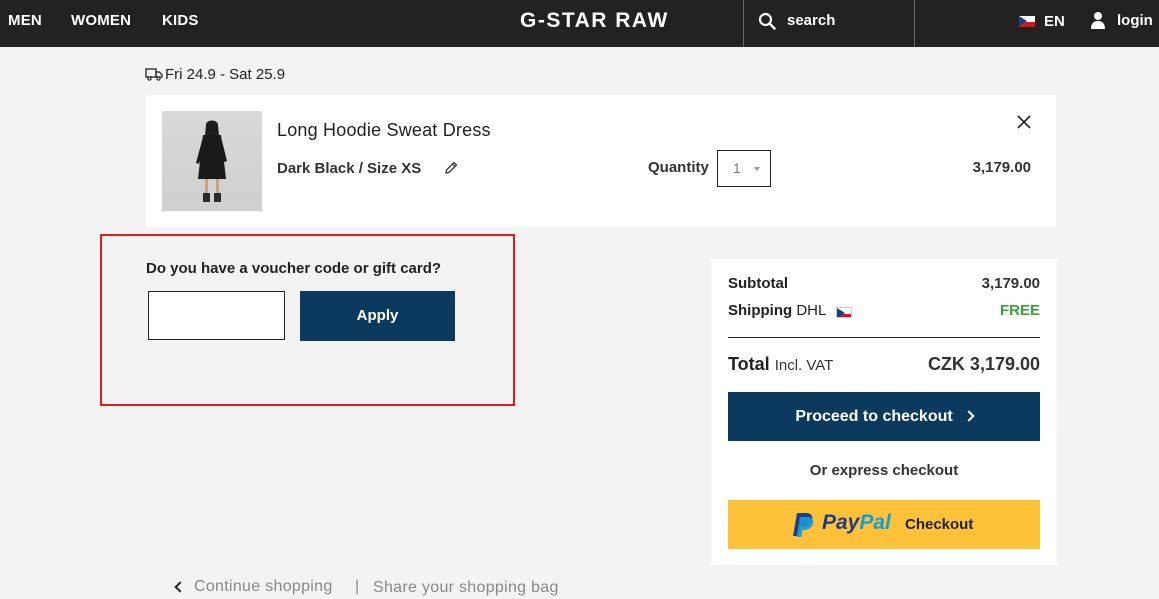 The image size is (1159, 599). What do you see at coordinates (180, 20) in the screenshot?
I see `nav-link-kids: KIDS` at bounding box center [180, 20].